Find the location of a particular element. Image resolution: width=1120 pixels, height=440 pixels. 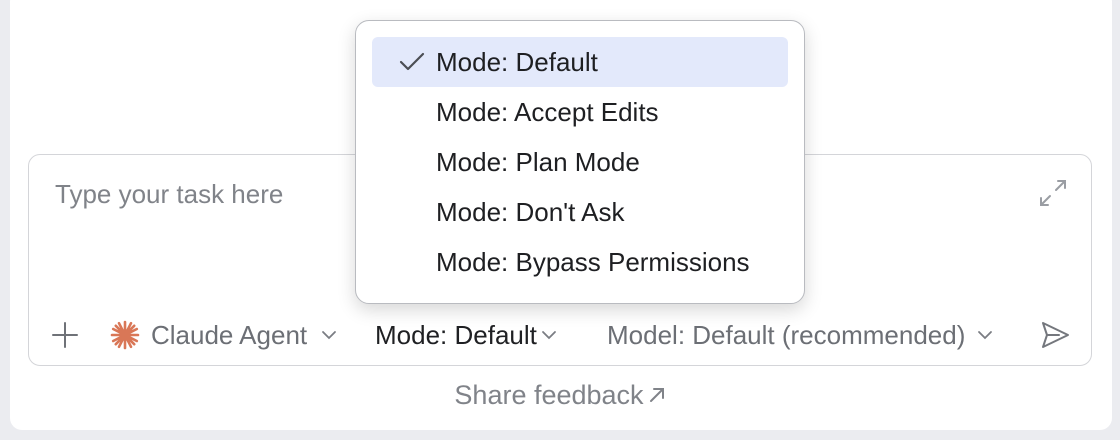

share-feedback-link: Share feedback is located at coordinates (560, 395).